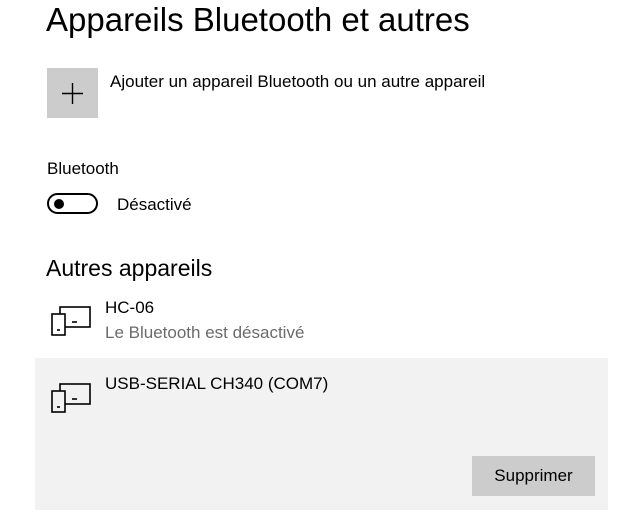 Image resolution: width=623 pixels, height=523 pixels. What do you see at coordinates (205, 332) in the screenshot?
I see `device-status: Le Bluetooth est désactivé` at bounding box center [205, 332].